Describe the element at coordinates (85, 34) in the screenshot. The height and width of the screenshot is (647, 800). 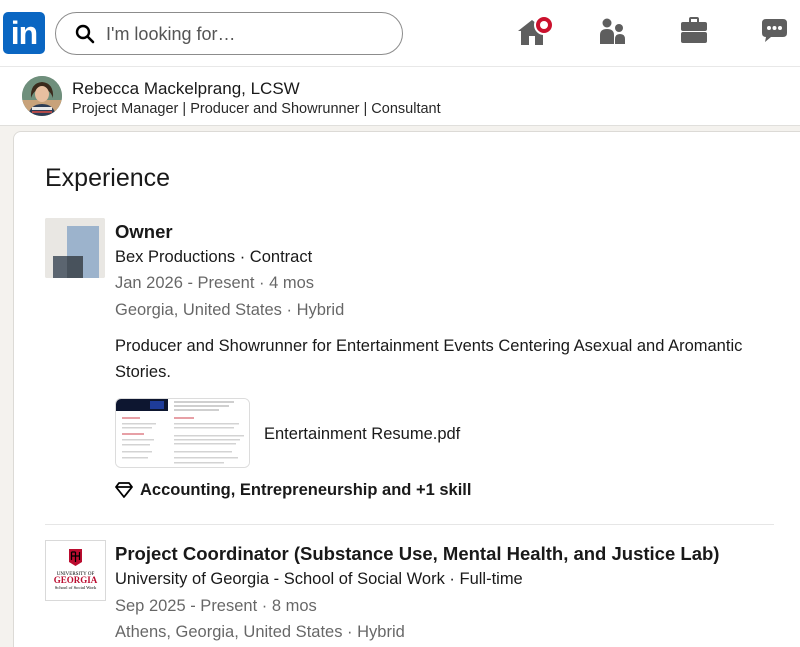
I see `search-icon` at that location.